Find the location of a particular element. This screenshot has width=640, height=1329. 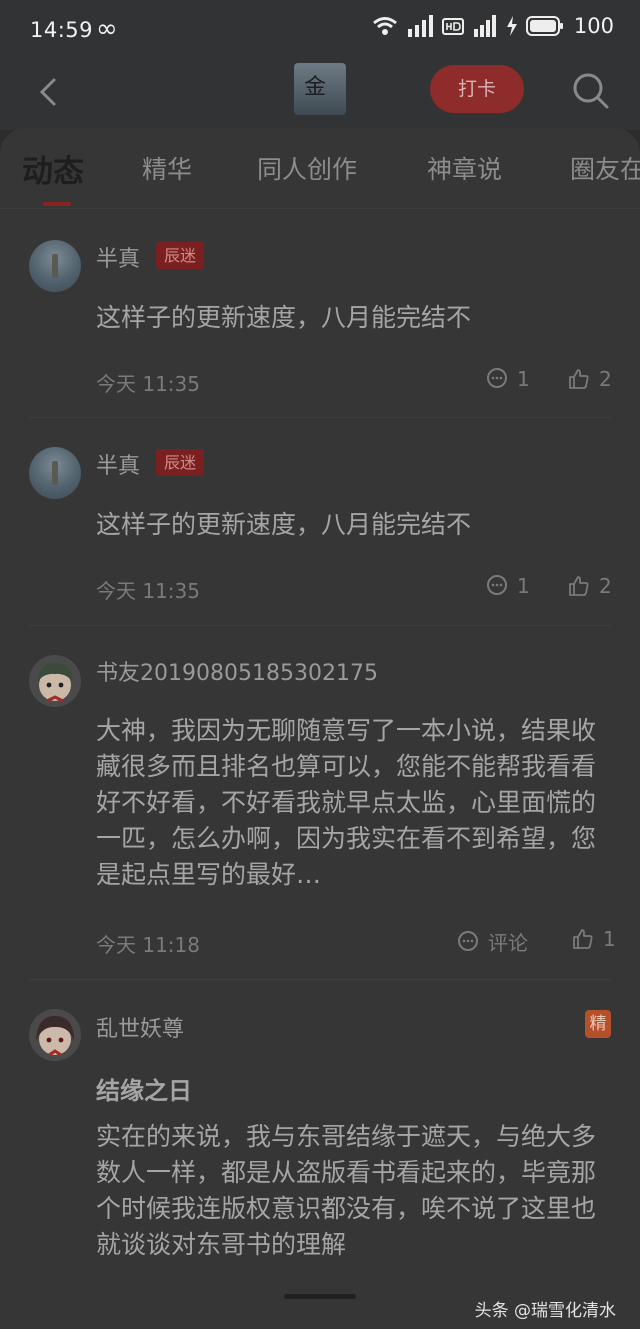

comment-label: 评论 is located at coordinates (508, 943).